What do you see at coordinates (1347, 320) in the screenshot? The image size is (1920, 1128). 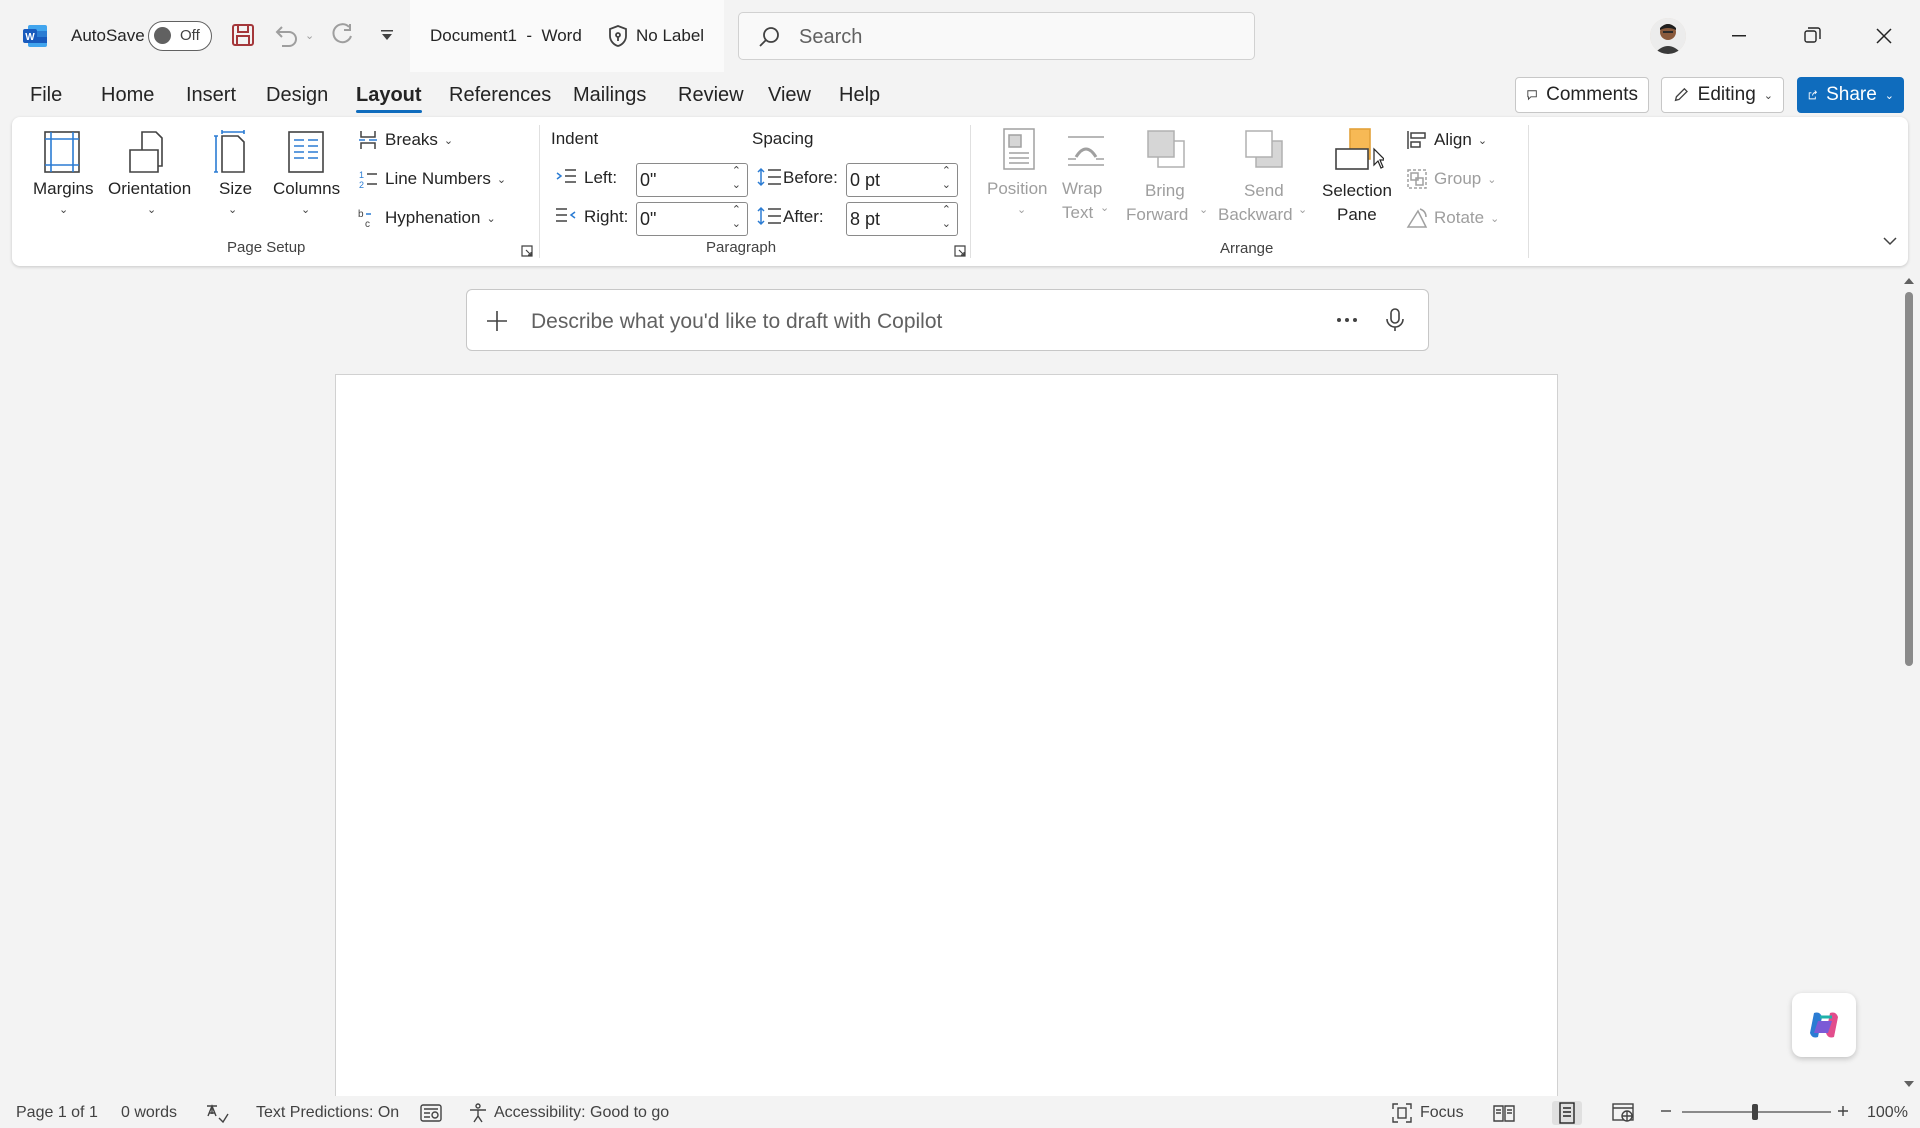 I see `more-options-icon` at bounding box center [1347, 320].